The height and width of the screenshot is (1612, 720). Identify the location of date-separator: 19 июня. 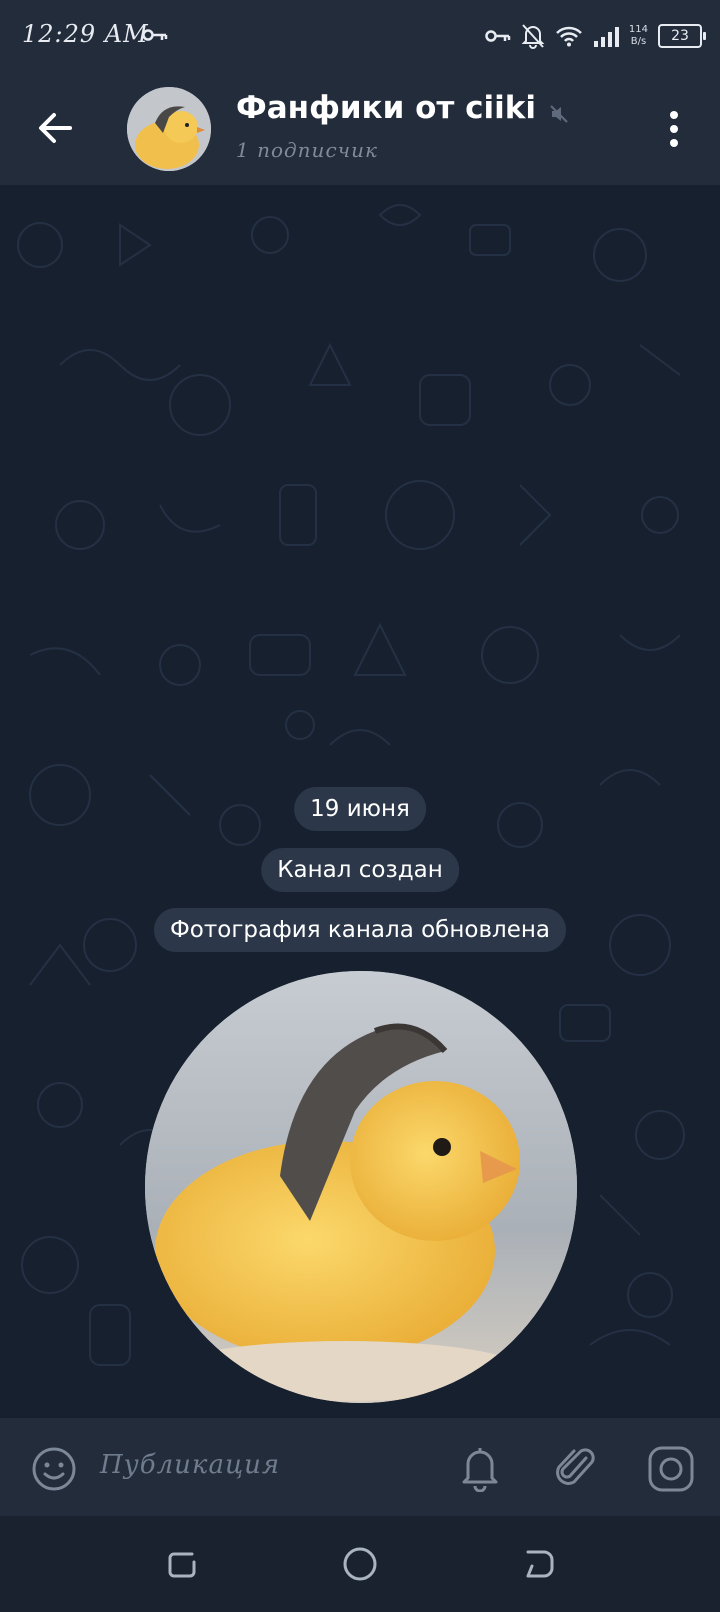
(360, 809).